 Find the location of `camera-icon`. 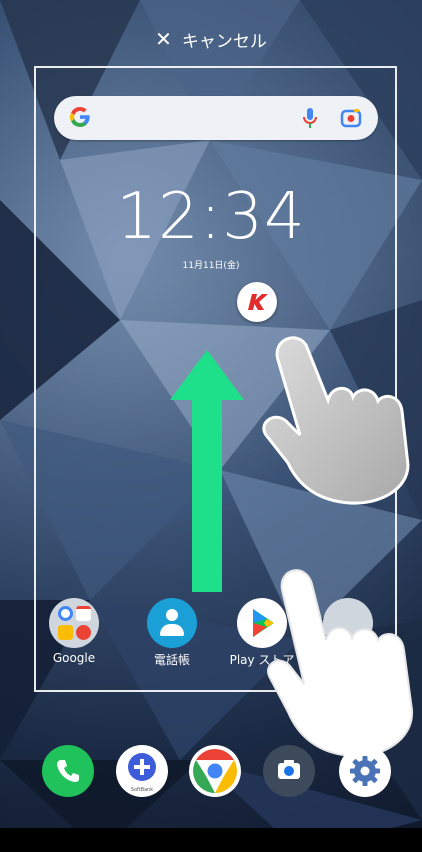

camera-icon is located at coordinates (289, 771).